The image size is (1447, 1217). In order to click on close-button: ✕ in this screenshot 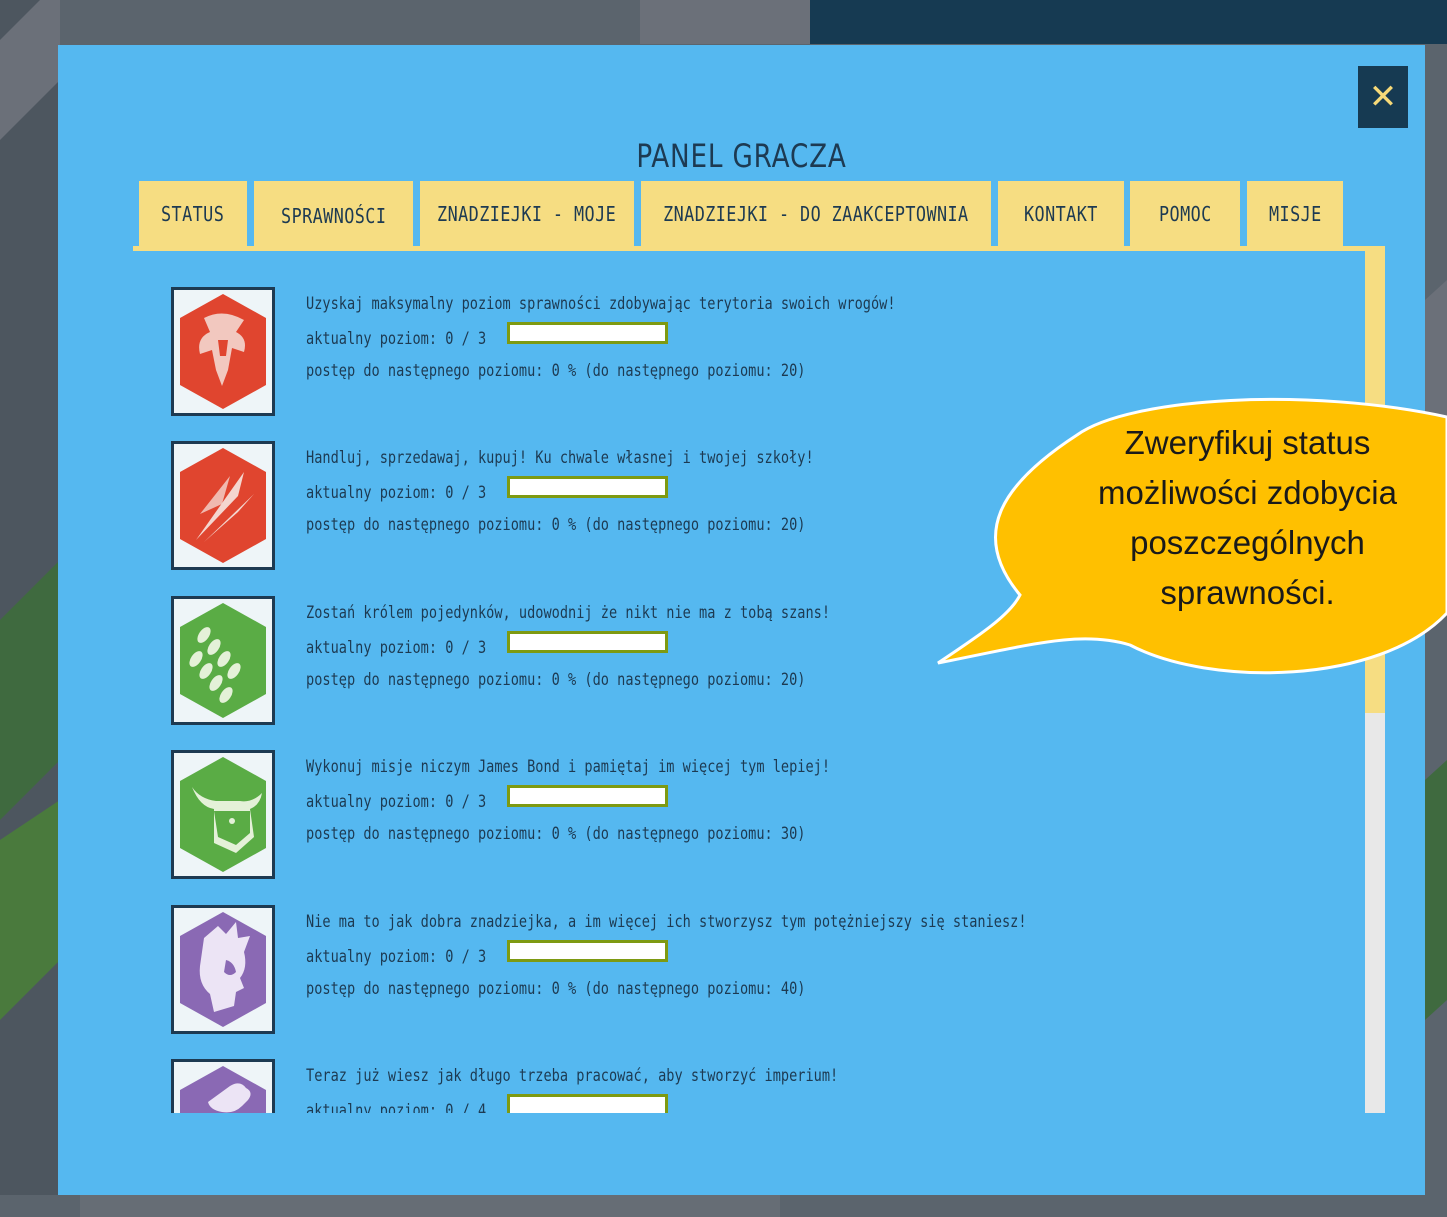, I will do `click(1383, 97)`.